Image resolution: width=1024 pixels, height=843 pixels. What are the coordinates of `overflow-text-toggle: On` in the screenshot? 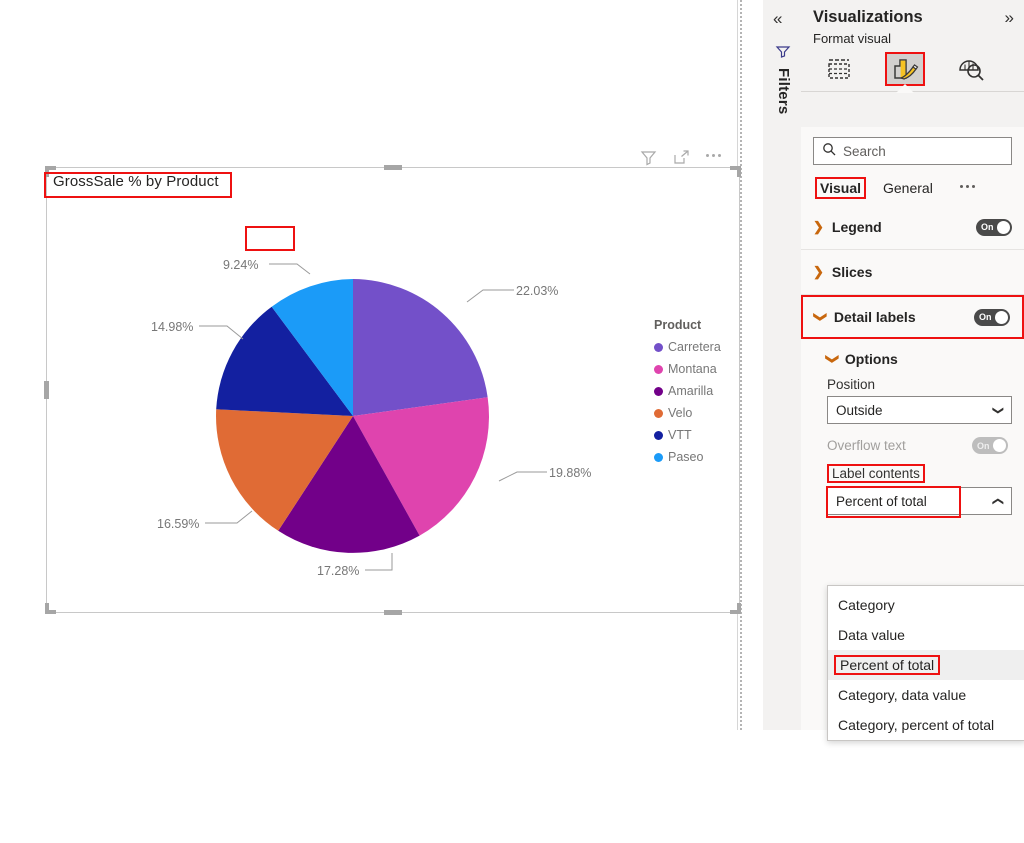 It's located at (990, 445).